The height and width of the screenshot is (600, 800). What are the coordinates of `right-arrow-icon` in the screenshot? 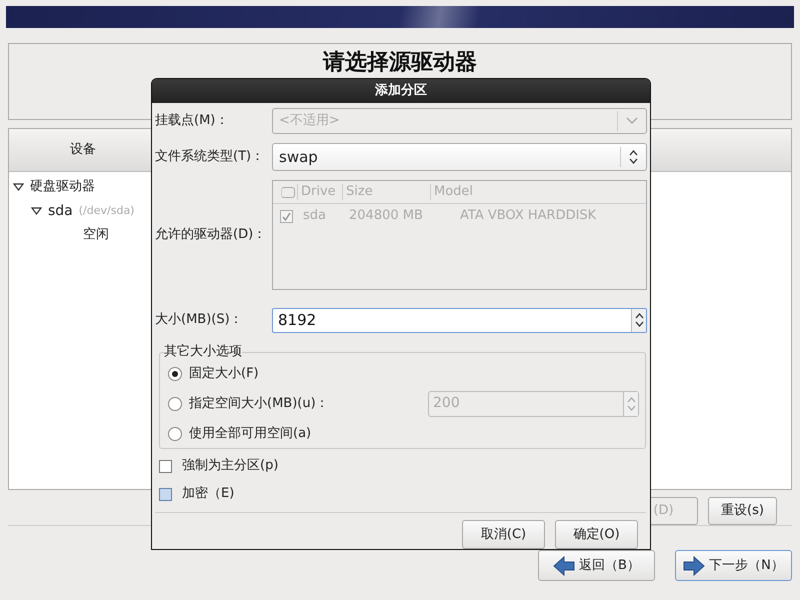 It's located at (694, 566).